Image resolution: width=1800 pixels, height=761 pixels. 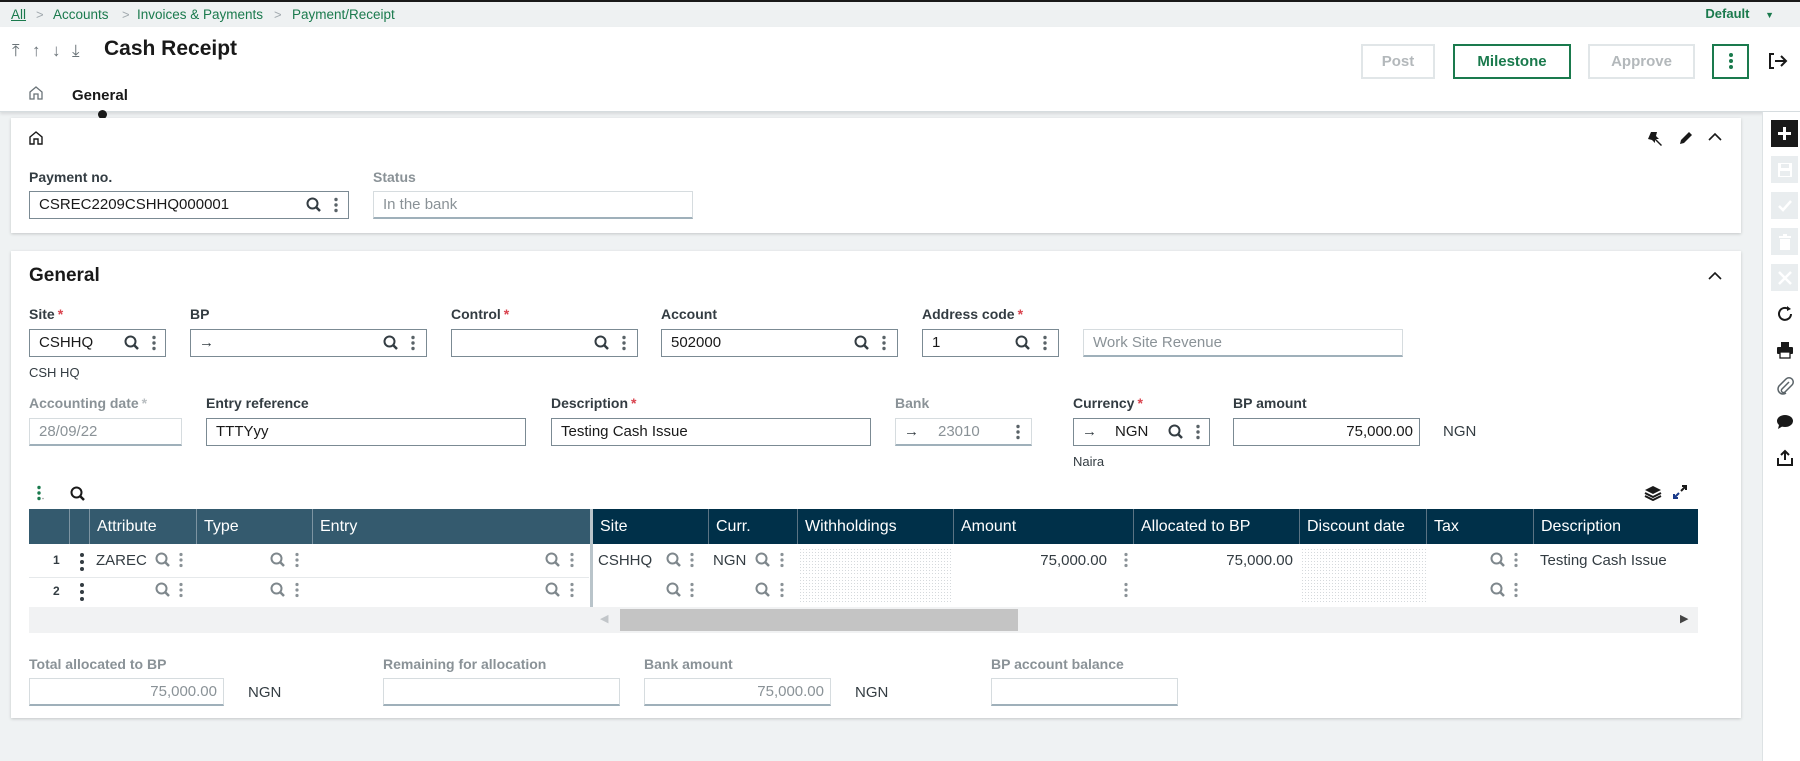 I want to click on export-button, so click(x=1784, y=457).